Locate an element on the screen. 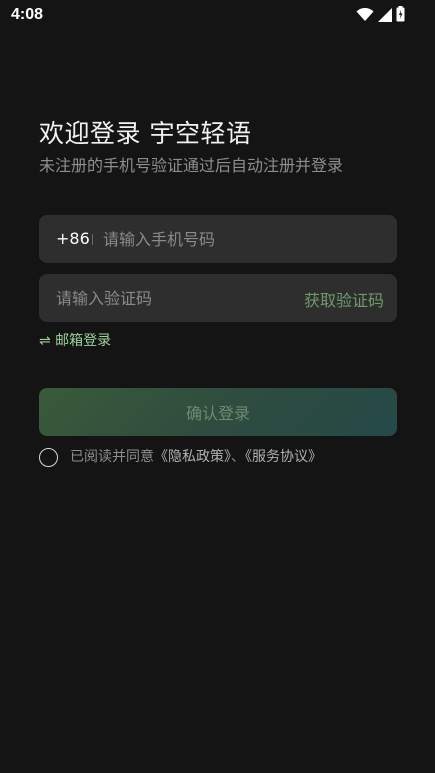  code-field: 获取验证码 is located at coordinates (218, 298).